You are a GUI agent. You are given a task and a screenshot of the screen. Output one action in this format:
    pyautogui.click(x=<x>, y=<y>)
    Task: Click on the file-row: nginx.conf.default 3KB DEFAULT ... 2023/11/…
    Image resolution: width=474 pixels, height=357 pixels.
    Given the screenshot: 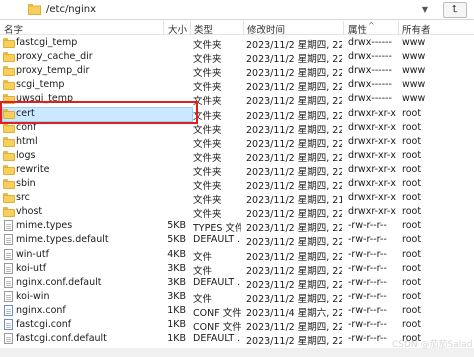 What is the action you would take?
    pyautogui.click(x=237, y=283)
    